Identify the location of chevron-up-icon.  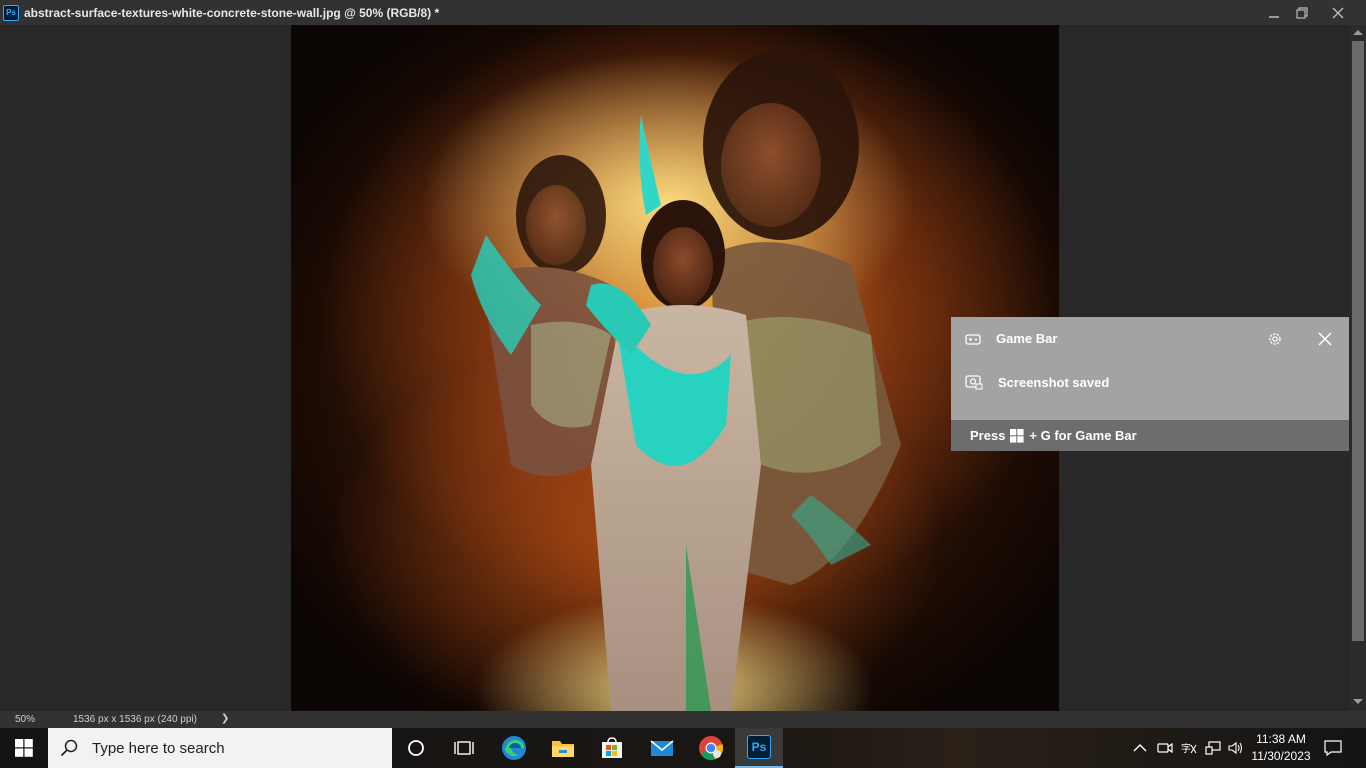
(1140, 748).